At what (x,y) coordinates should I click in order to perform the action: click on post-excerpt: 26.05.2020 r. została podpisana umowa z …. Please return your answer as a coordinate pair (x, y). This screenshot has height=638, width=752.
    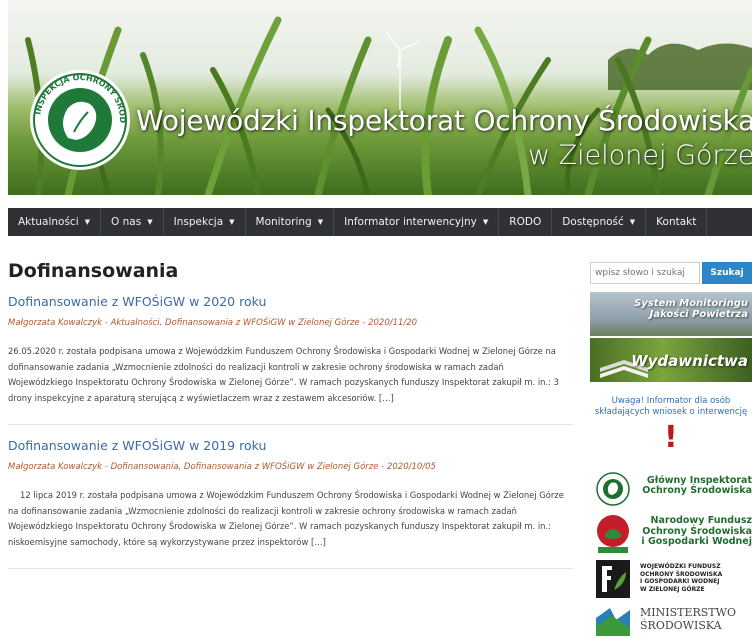
    Looking at the image, I should click on (283, 374).